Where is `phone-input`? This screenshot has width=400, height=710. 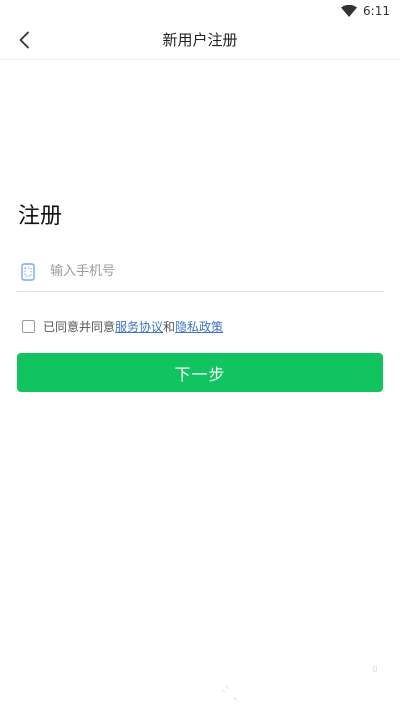 phone-input is located at coordinates (200, 271).